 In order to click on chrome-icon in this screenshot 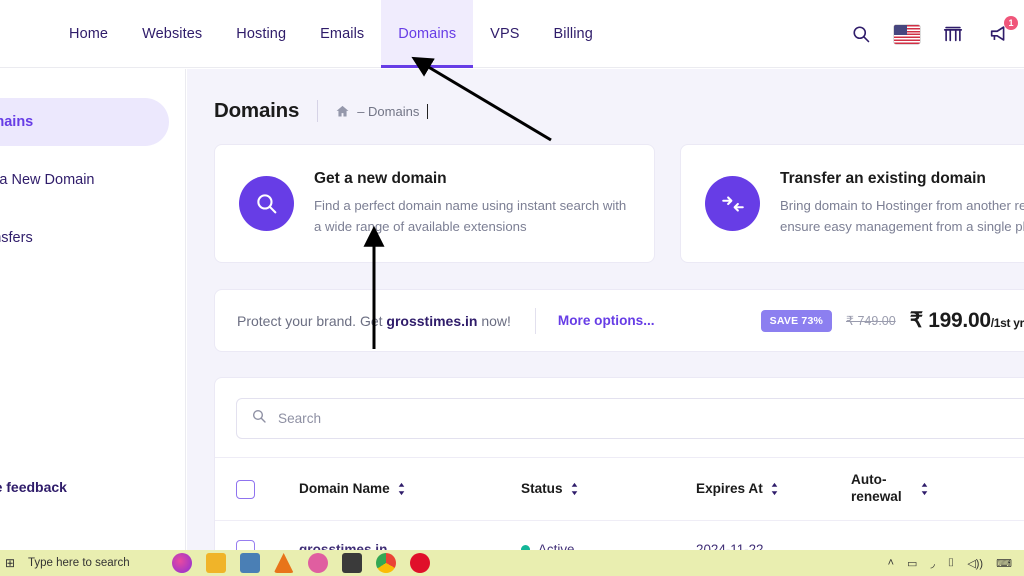, I will do `click(385, 563)`.